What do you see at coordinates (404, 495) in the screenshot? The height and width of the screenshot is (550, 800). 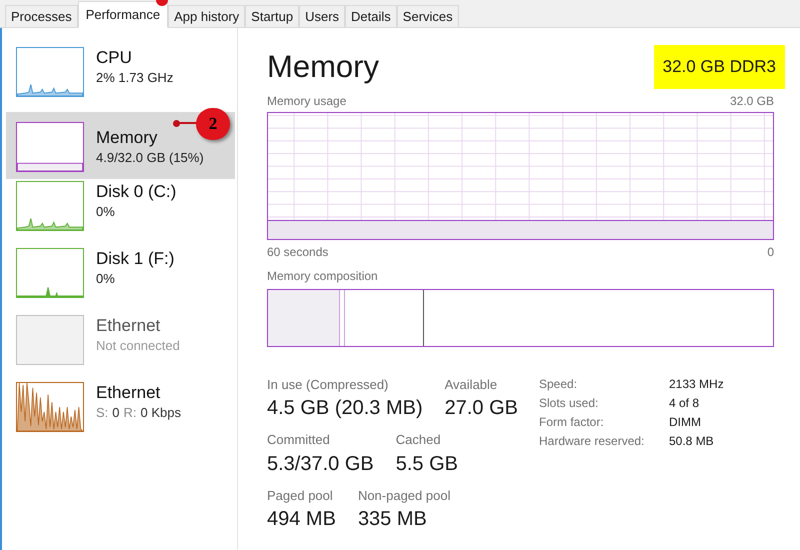 I see `stat-label: Non-paged pool` at bounding box center [404, 495].